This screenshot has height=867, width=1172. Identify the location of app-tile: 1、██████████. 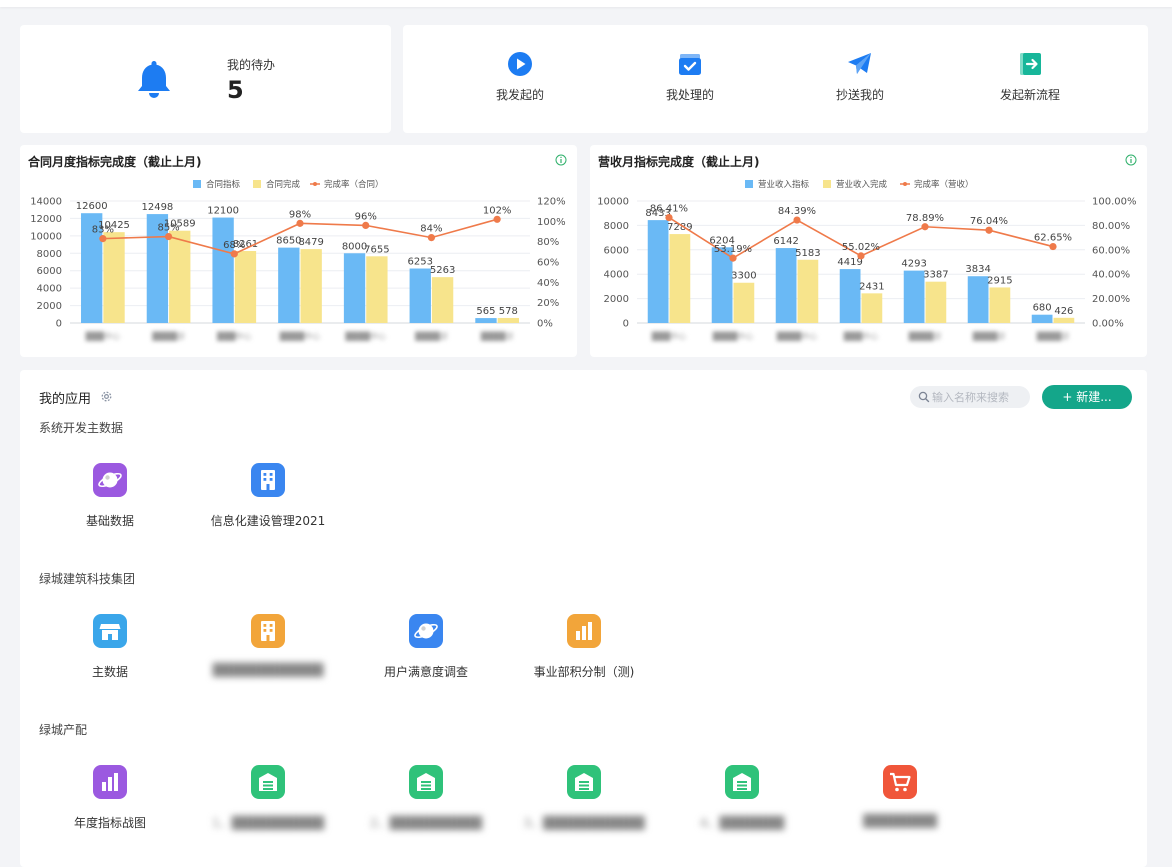
(268, 798).